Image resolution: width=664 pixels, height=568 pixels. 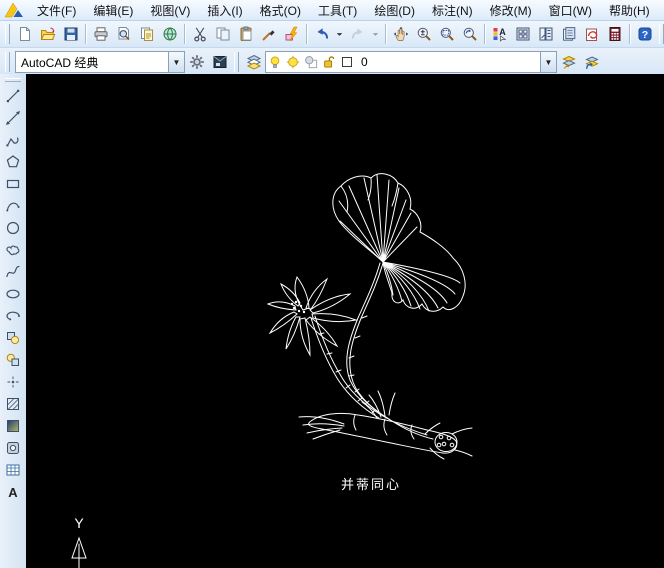 I want to click on layer-toolbar-right-buttons, so click(x=580, y=62).